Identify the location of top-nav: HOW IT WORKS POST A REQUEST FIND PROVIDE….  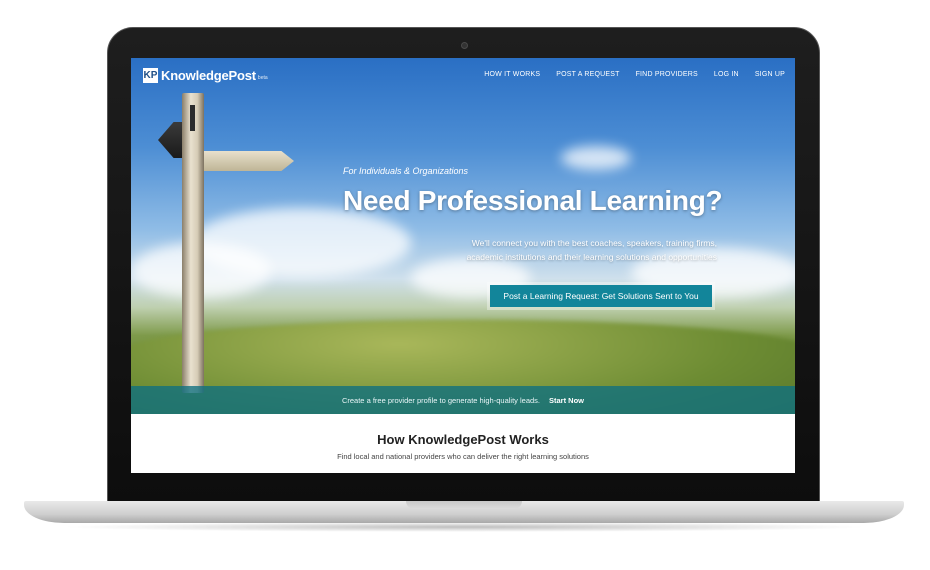
(626, 74).